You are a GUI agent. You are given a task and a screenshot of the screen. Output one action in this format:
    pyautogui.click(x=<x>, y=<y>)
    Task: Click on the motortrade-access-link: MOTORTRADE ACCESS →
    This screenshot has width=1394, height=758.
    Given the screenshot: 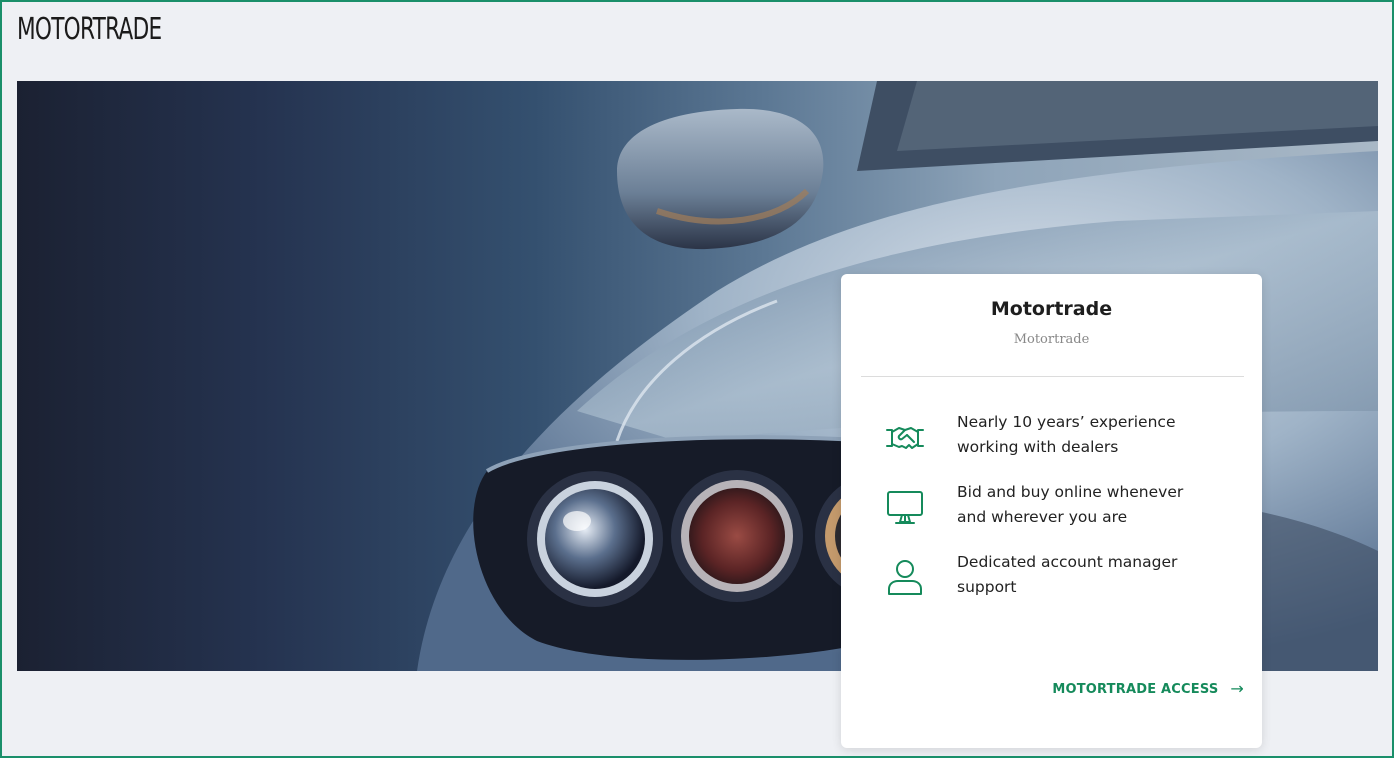 What is the action you would take?
    pyautogui.click(x=1148, y=689)
    